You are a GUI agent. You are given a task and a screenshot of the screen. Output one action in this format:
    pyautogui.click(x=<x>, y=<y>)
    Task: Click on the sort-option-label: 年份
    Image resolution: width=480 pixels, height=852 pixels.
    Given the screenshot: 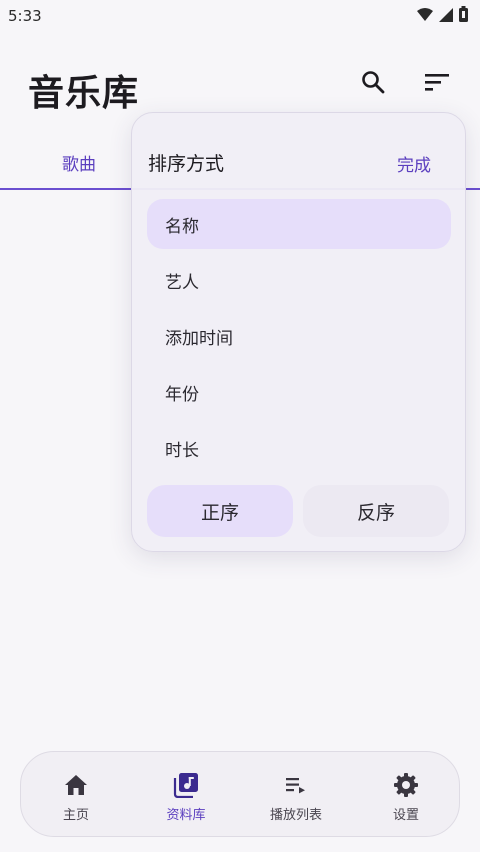 What is the action you would take?
    pyautogui.click(x=182, y=394)
    